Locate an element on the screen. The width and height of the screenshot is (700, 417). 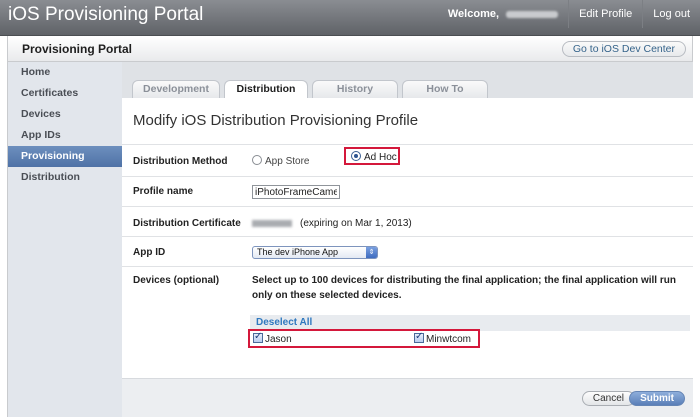
distribution-method-row: Distribution Method App Store Ad Hoc is located at coordinates (407, 160).